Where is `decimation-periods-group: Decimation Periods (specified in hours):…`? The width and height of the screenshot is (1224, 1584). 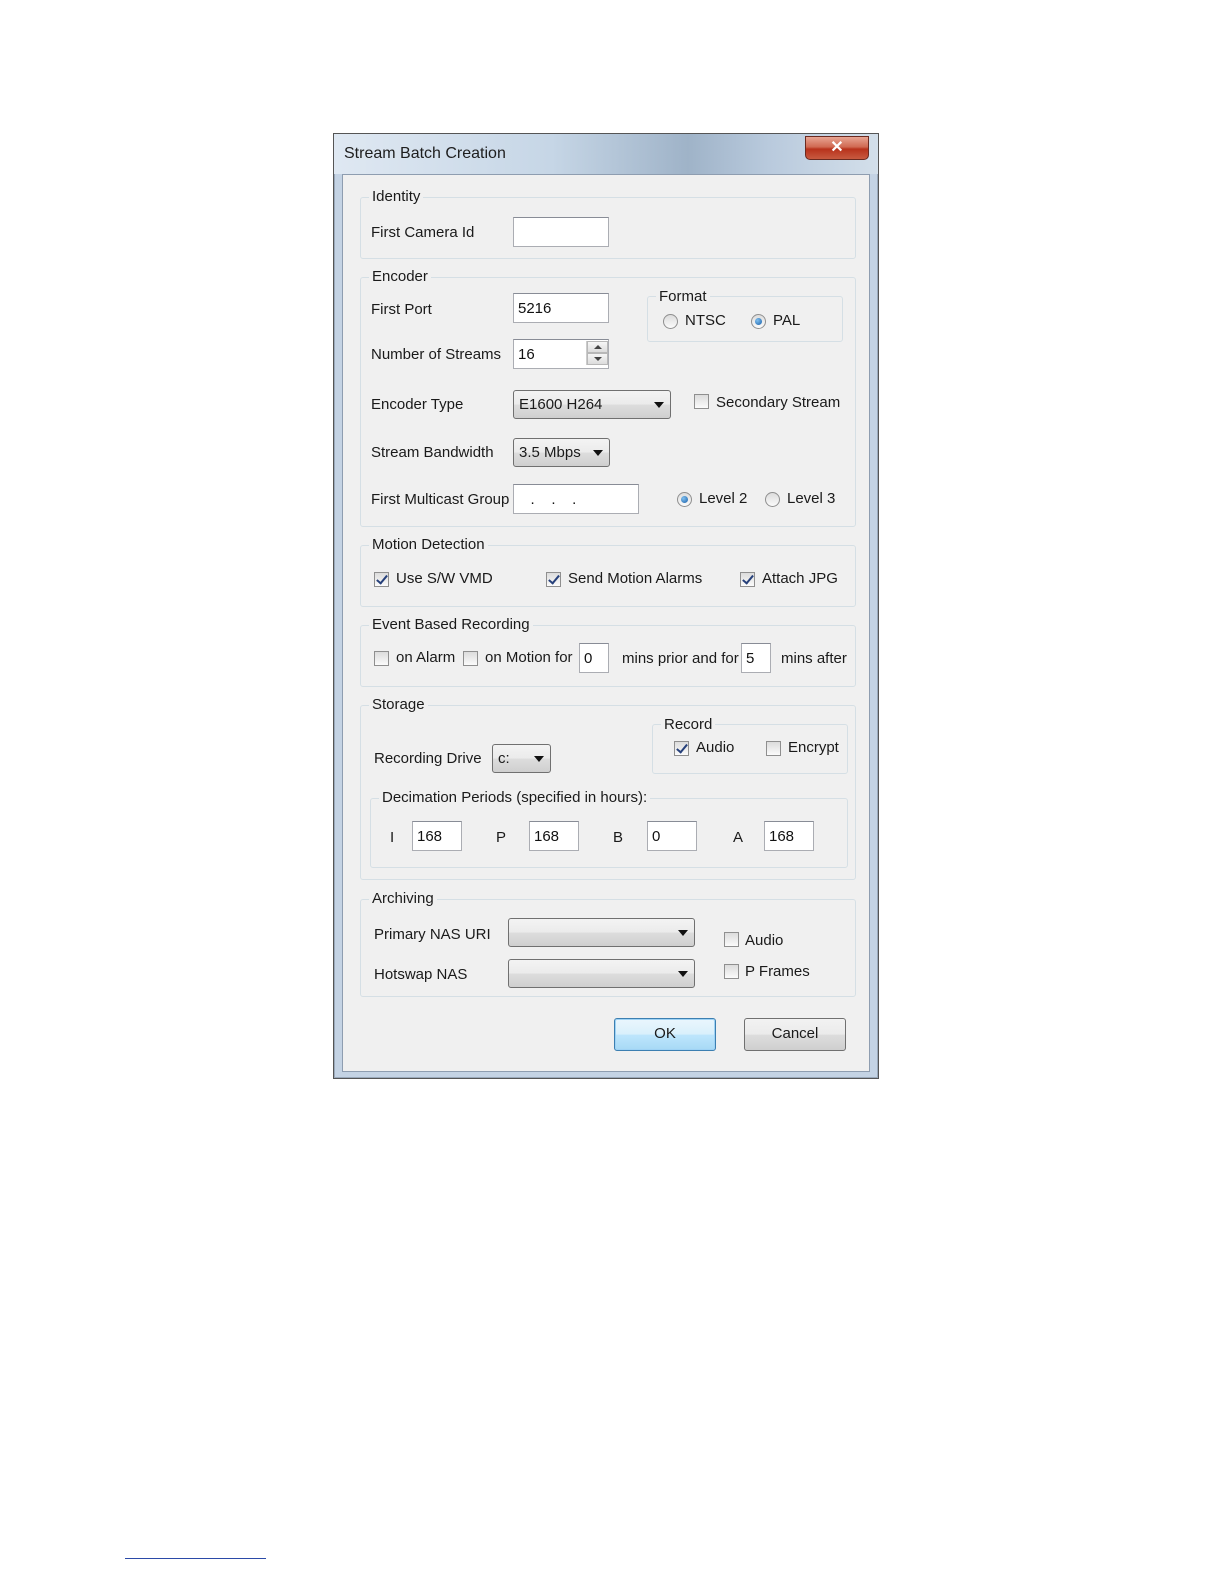
decimation-periods-group: Decimation Periods (specified in hours):… is located at coordinates (609, 828).